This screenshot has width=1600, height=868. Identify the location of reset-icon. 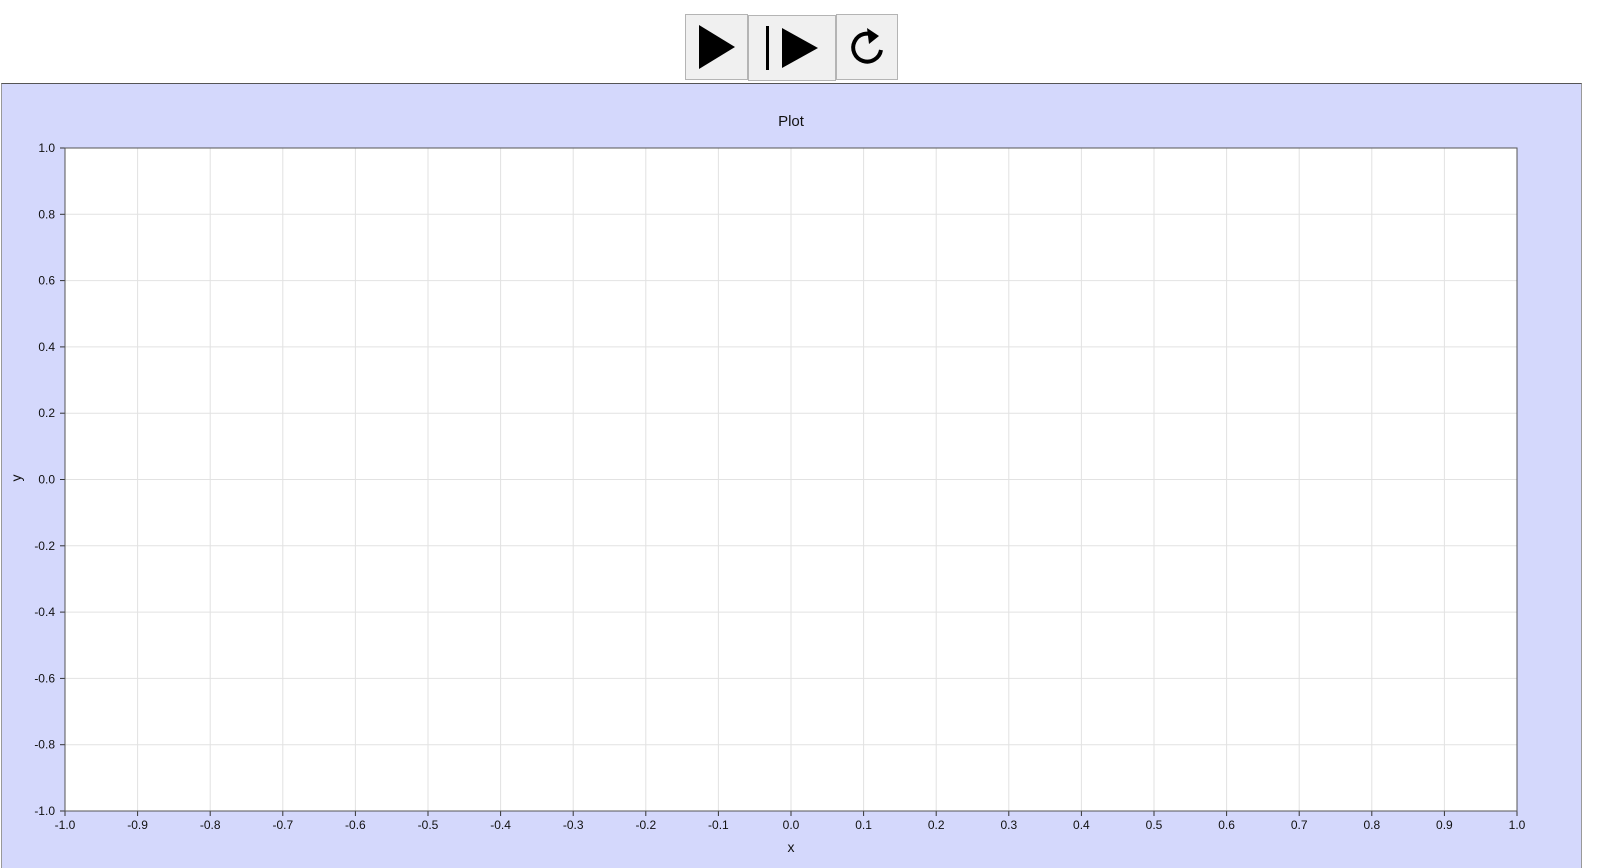
(867, 46).